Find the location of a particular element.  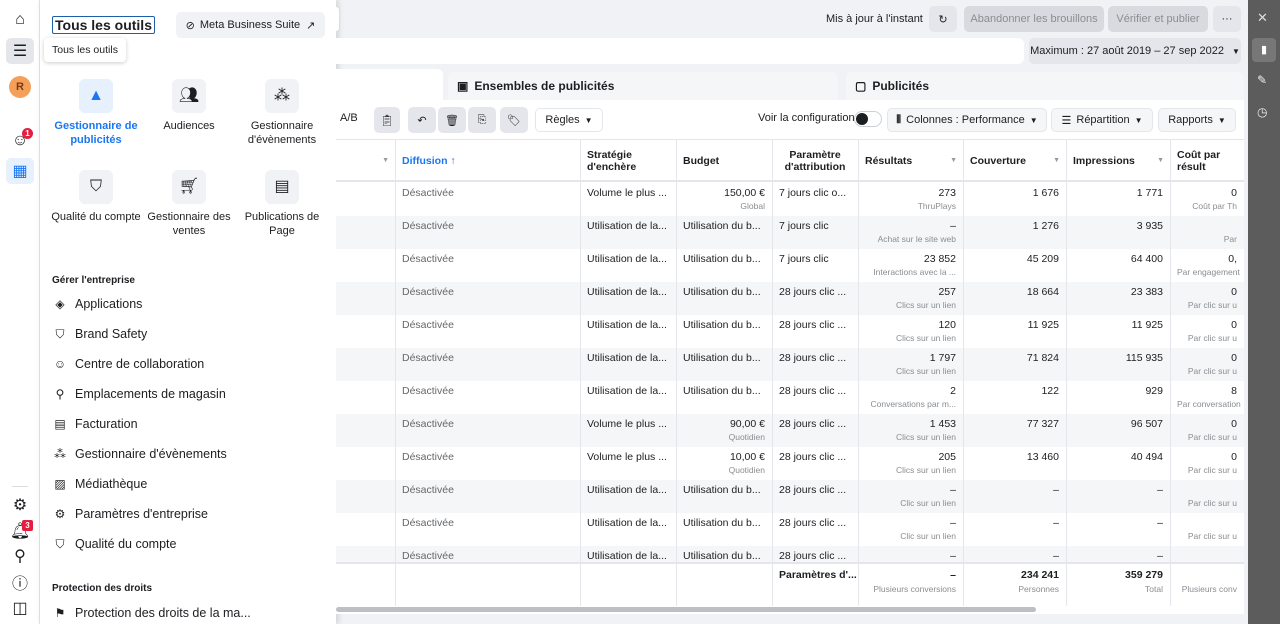

header-label: Couverture is located at coordinates (998, 161).